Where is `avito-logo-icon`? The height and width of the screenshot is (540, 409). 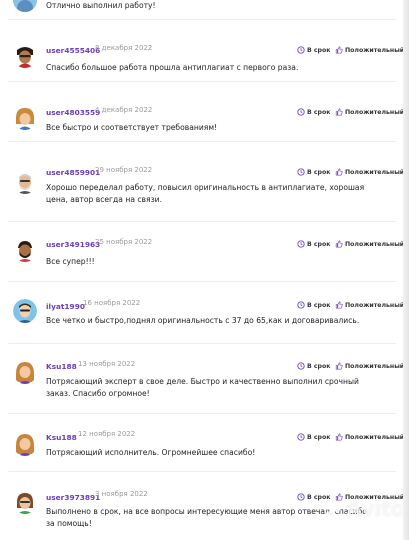 avito-logo-icon is located at coordinates (332, 512).